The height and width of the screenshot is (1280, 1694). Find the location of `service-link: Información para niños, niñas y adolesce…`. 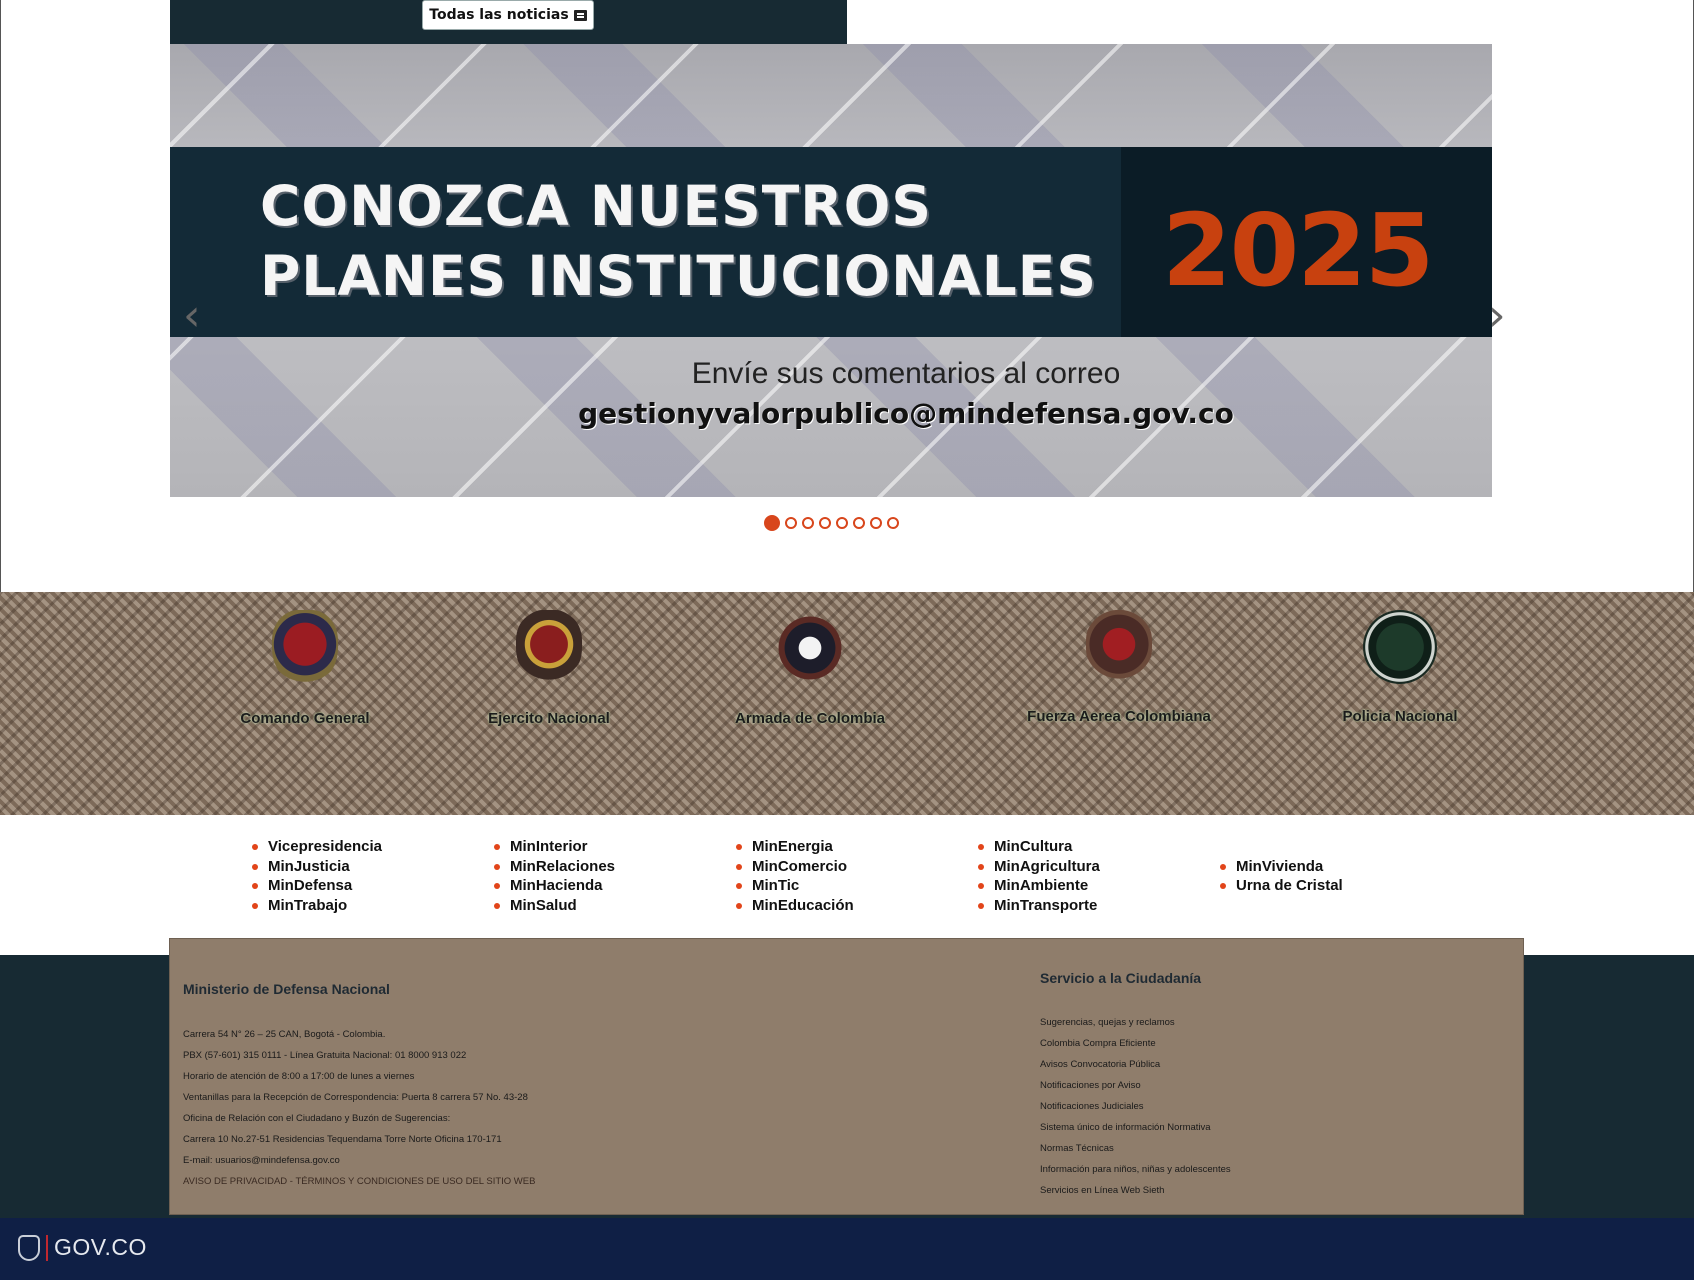

service-link: Información para niños, niñas y adolesce… is located at coordinates (1135, 1169).